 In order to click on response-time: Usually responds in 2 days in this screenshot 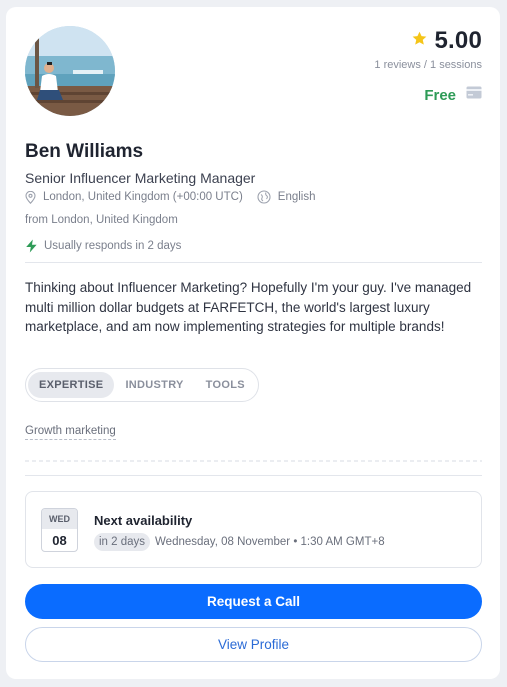, I will do `click(103, 246)`.